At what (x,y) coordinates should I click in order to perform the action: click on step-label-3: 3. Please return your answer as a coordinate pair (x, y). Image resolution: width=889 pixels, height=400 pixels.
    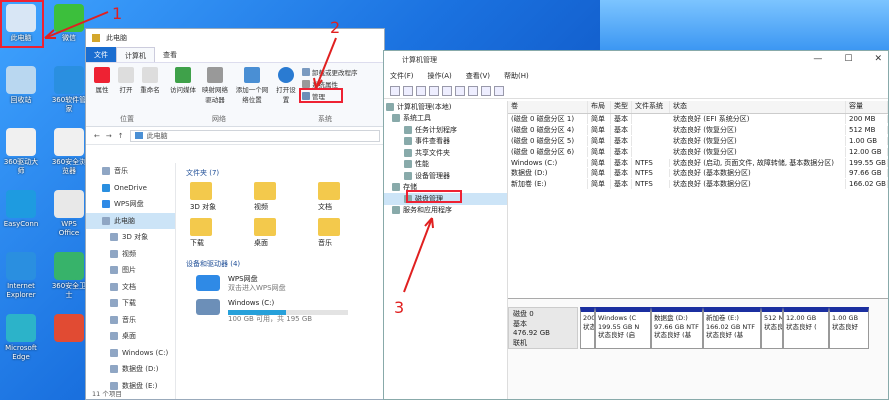
    Looking at the image, I should click on (399, 307).